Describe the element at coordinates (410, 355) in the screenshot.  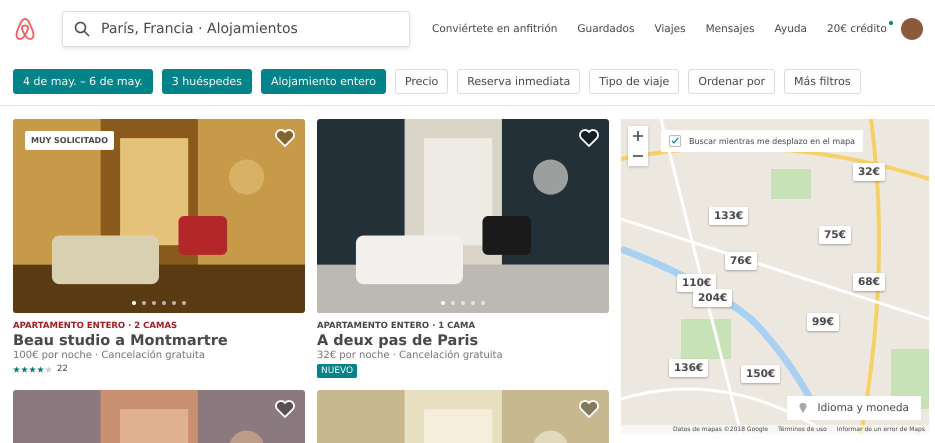
I see `listing-price: 32€ por noche · Cancelación gratuita` at that location.